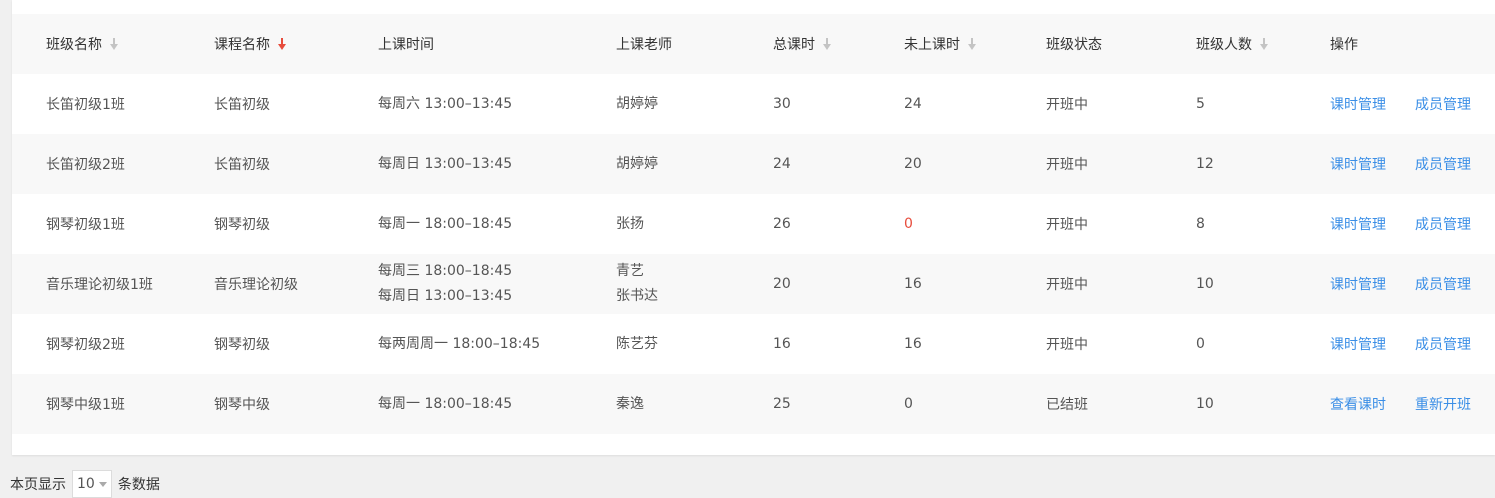 The width and height of the screenshot is (1495, 498). I want to click on column-header: 班级人数, so click(1263, 44).